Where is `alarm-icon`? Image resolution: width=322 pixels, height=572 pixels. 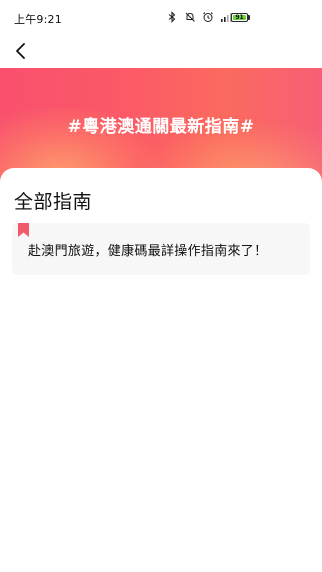
alarm-icon is located at coordinates (208, 17).